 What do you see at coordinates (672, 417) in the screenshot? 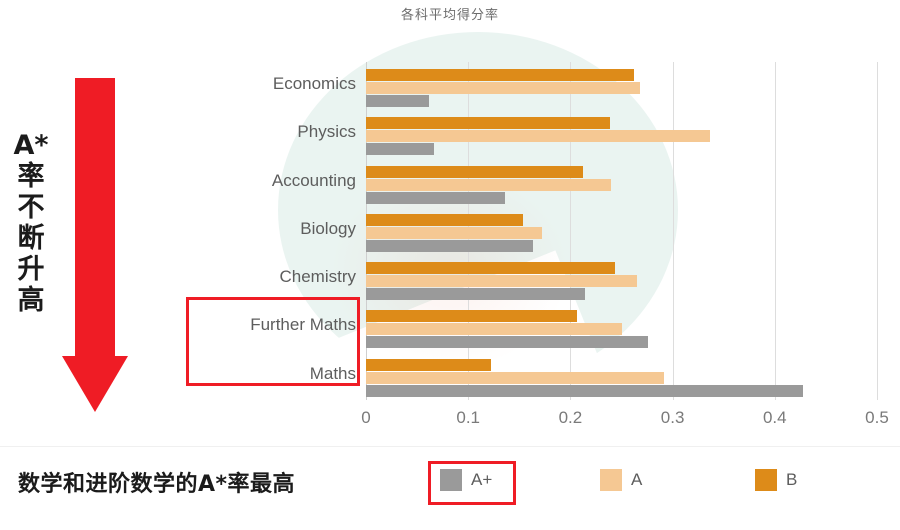
I see `xtick-0.3: 0.3` at bounding box center [672, 417].